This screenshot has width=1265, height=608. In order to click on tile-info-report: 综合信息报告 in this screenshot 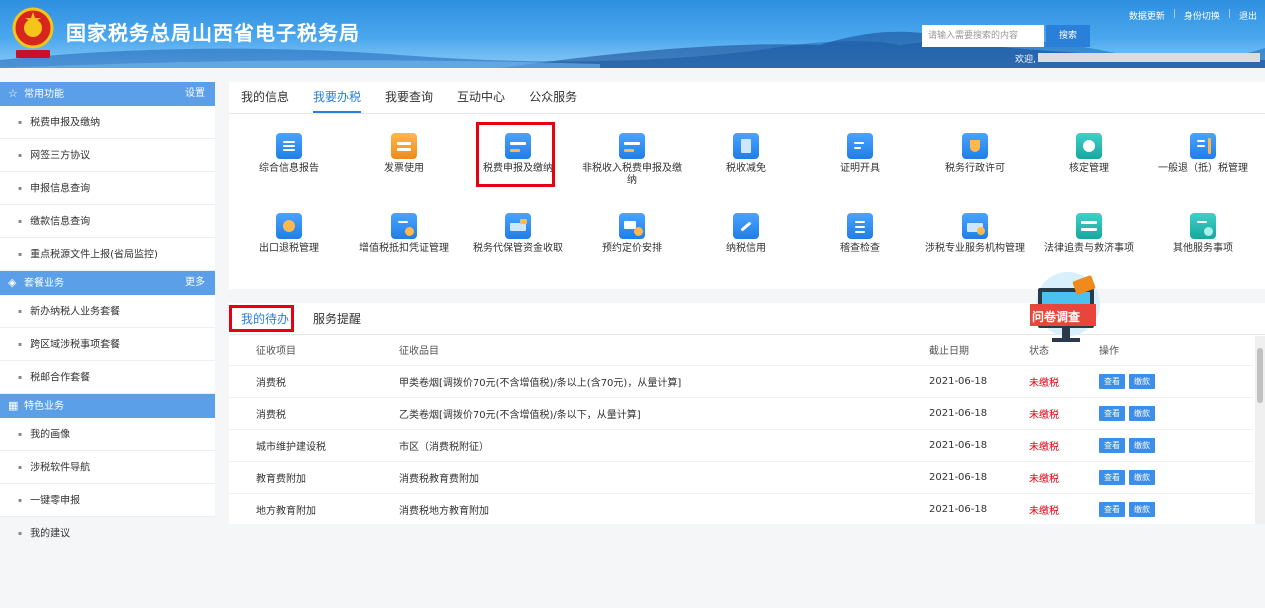, I will do `click(289, 154)`.